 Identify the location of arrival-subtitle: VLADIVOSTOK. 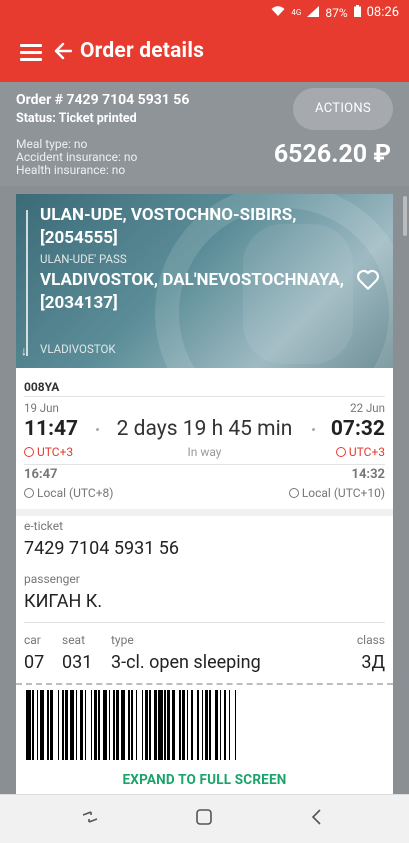
(78, 349).